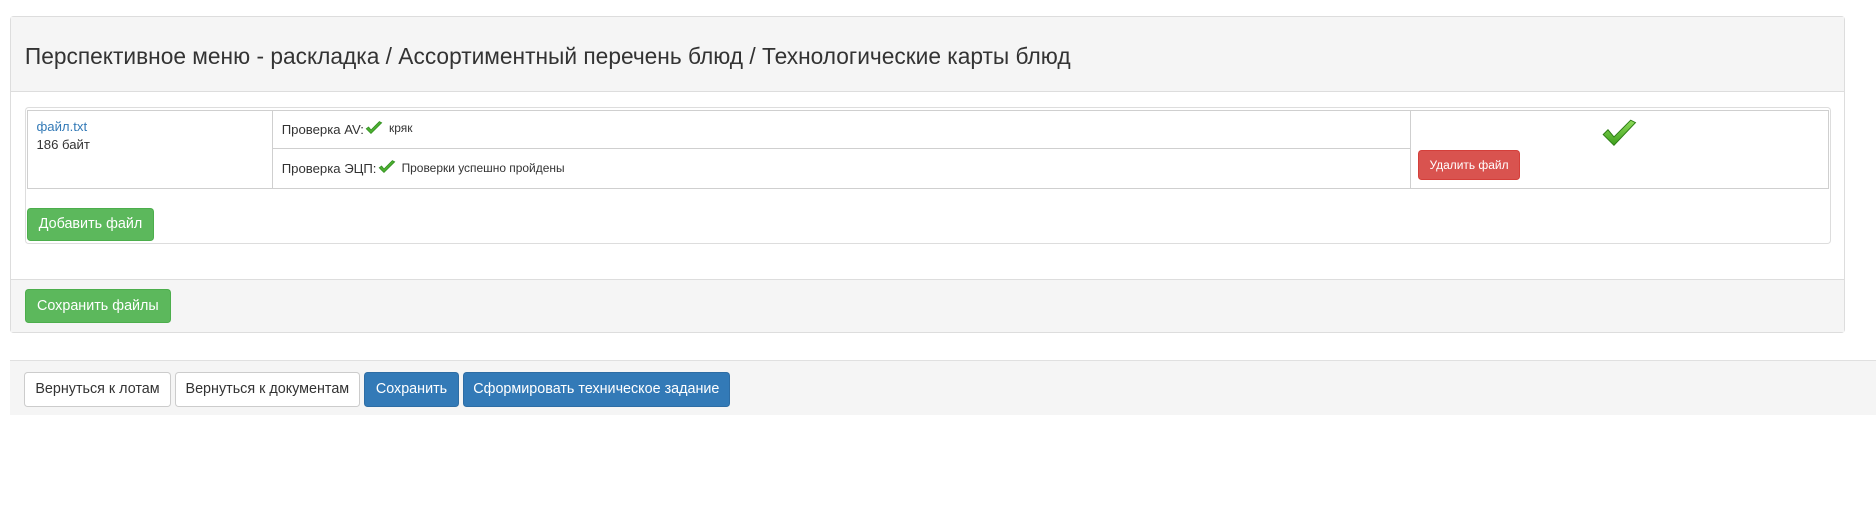  I want to click on save-files-button: Сохранить файлы, so click(97, 306).